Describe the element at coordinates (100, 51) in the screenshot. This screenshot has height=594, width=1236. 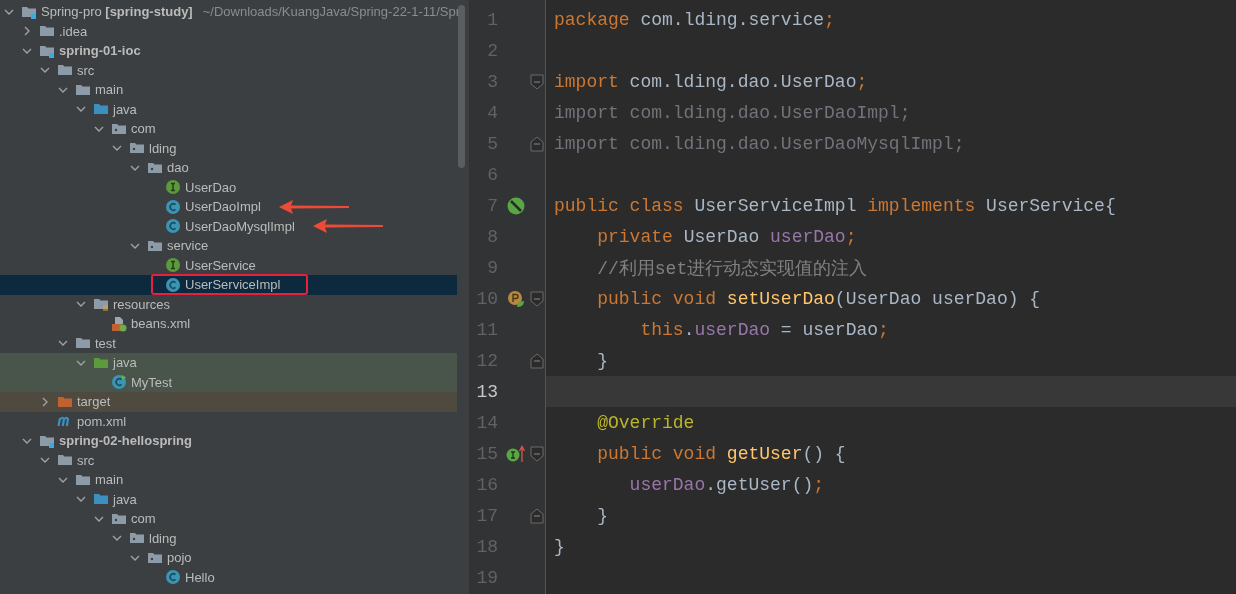
I see `tree-item-label: spring-01-ioc` at that location.